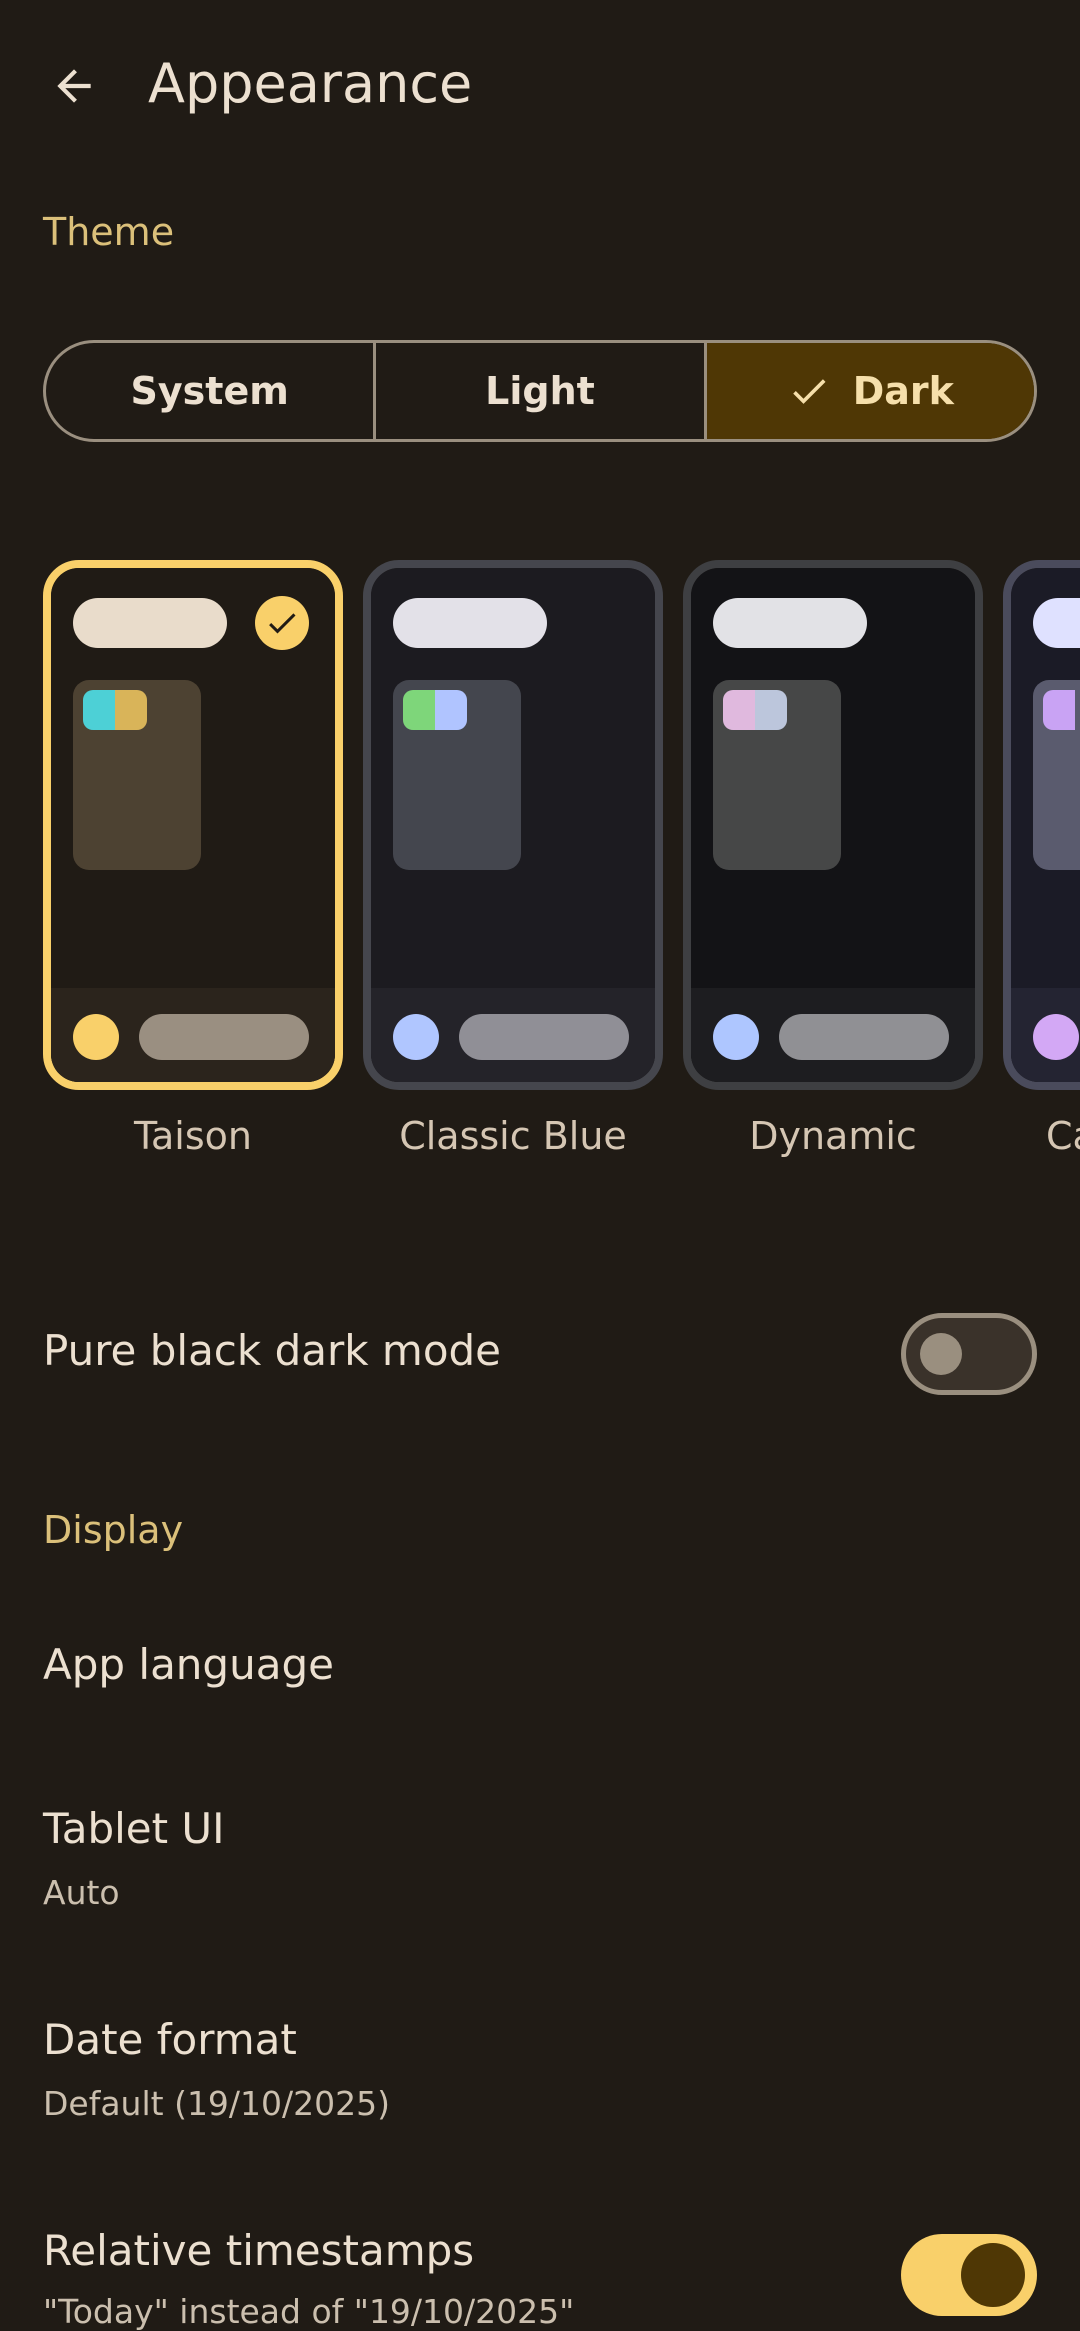 This screenshot has width=1080, height=2331. Describe the element at coordinates (272, 1350) in the screenshot. I see `pure-black-title: Pure black dark mode` at that location.